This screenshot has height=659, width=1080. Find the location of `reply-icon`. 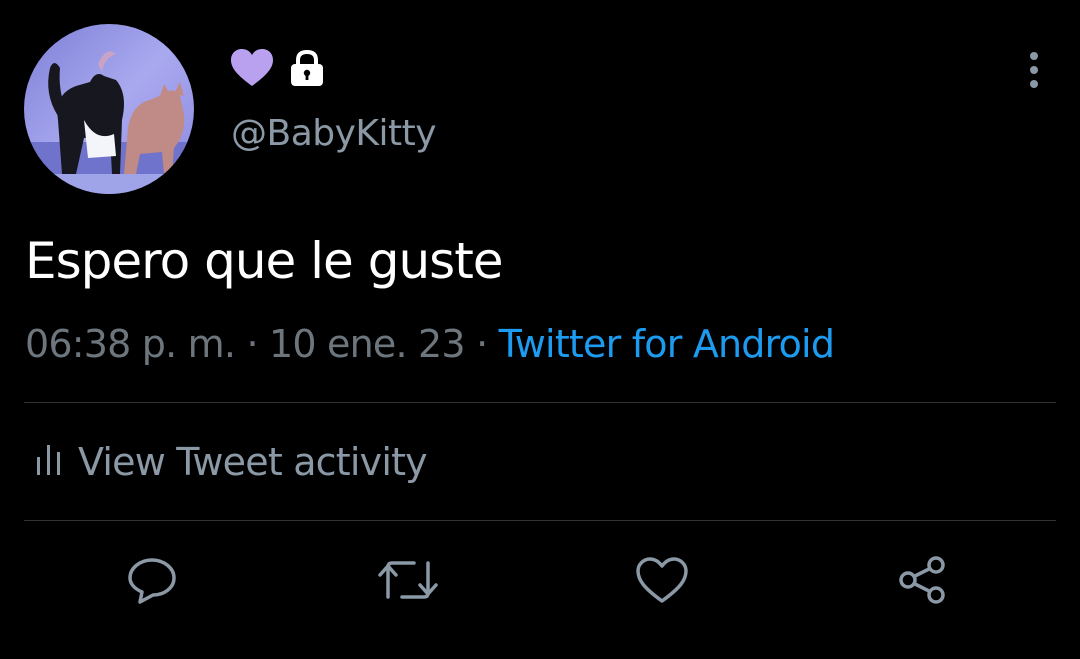

reply-icon is located at coordinates (152, 582).